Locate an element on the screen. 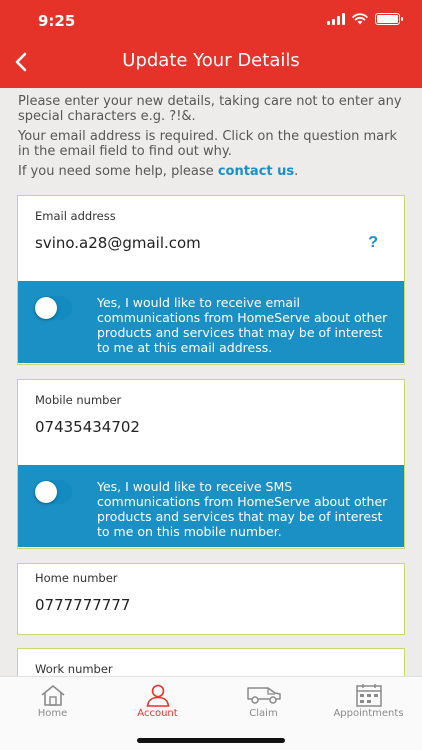 The height and width of the screenshot is (750, 422). tab-home-label: Home is located at coordinates (52, 713).